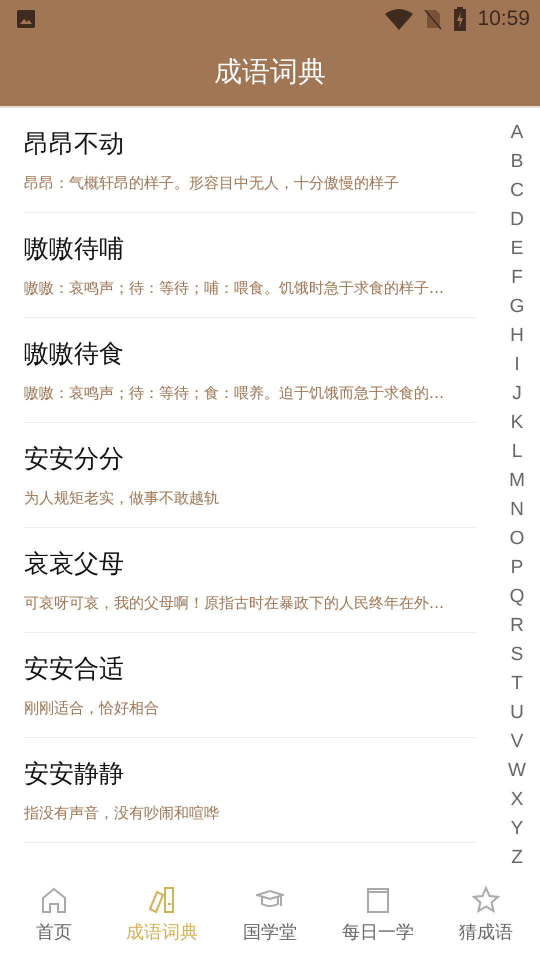  I want to click on index-letter: J, so click(517, 393).